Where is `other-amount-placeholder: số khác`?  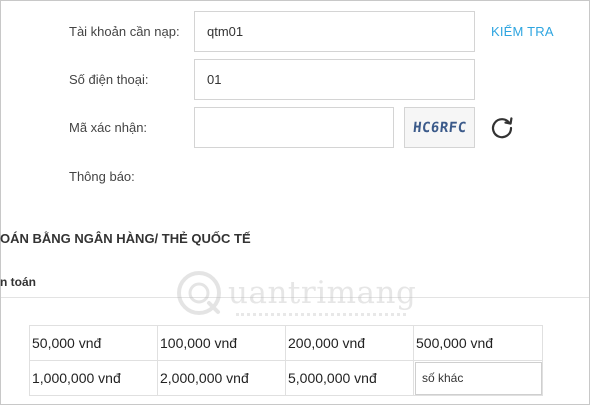 other-amount-placeholder: số khác is located at coordinates (443, 378).